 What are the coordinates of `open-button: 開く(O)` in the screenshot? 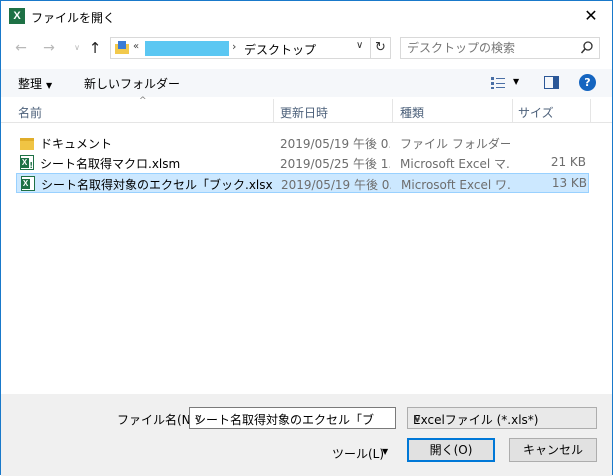 It's located at (451, 450).